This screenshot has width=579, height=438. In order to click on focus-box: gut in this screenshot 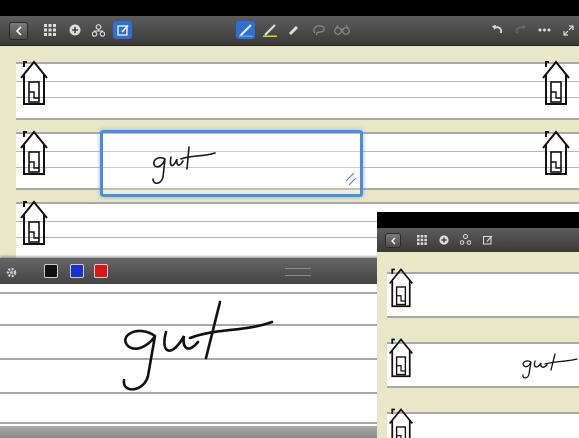, I will do `click(231, 163)`.